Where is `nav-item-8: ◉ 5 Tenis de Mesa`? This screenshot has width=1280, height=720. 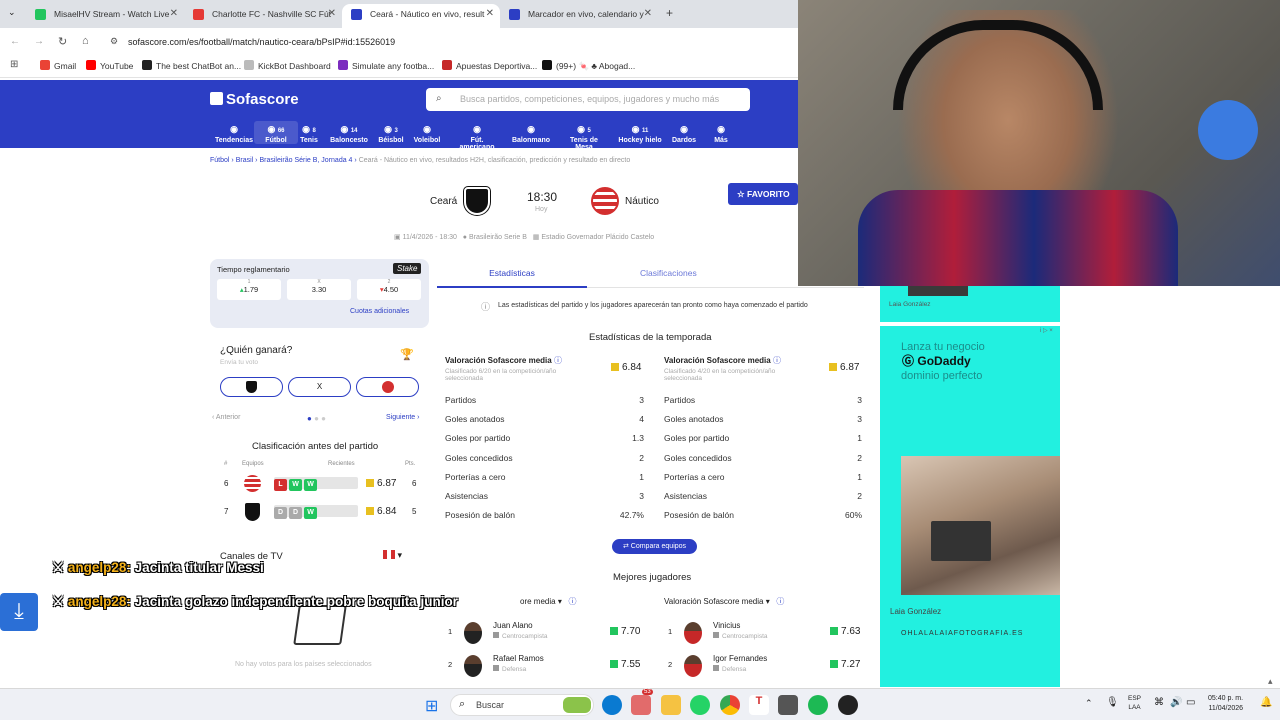 nav-item-8: ◉ 5 Tenis de Mesa is located at coordinates (584, 137).